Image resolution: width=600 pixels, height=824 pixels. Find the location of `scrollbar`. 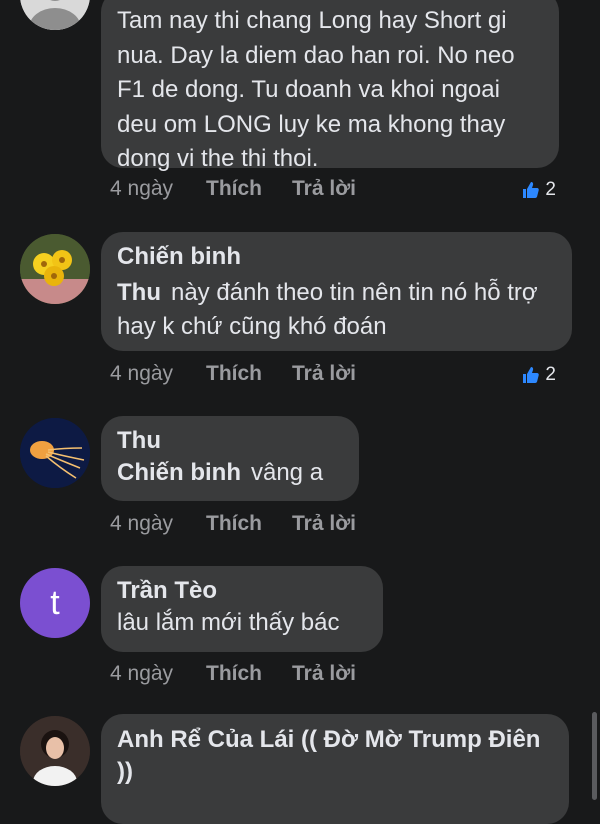

scrollbar is located at coordinates (594, 756).